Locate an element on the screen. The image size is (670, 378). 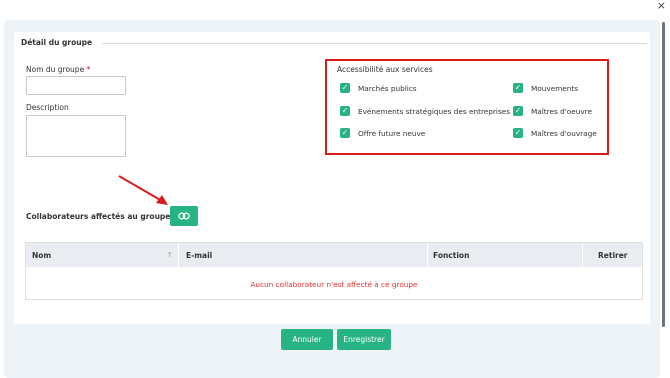
services-title: Accessibilité aux services is located at coordinates (385, 69).